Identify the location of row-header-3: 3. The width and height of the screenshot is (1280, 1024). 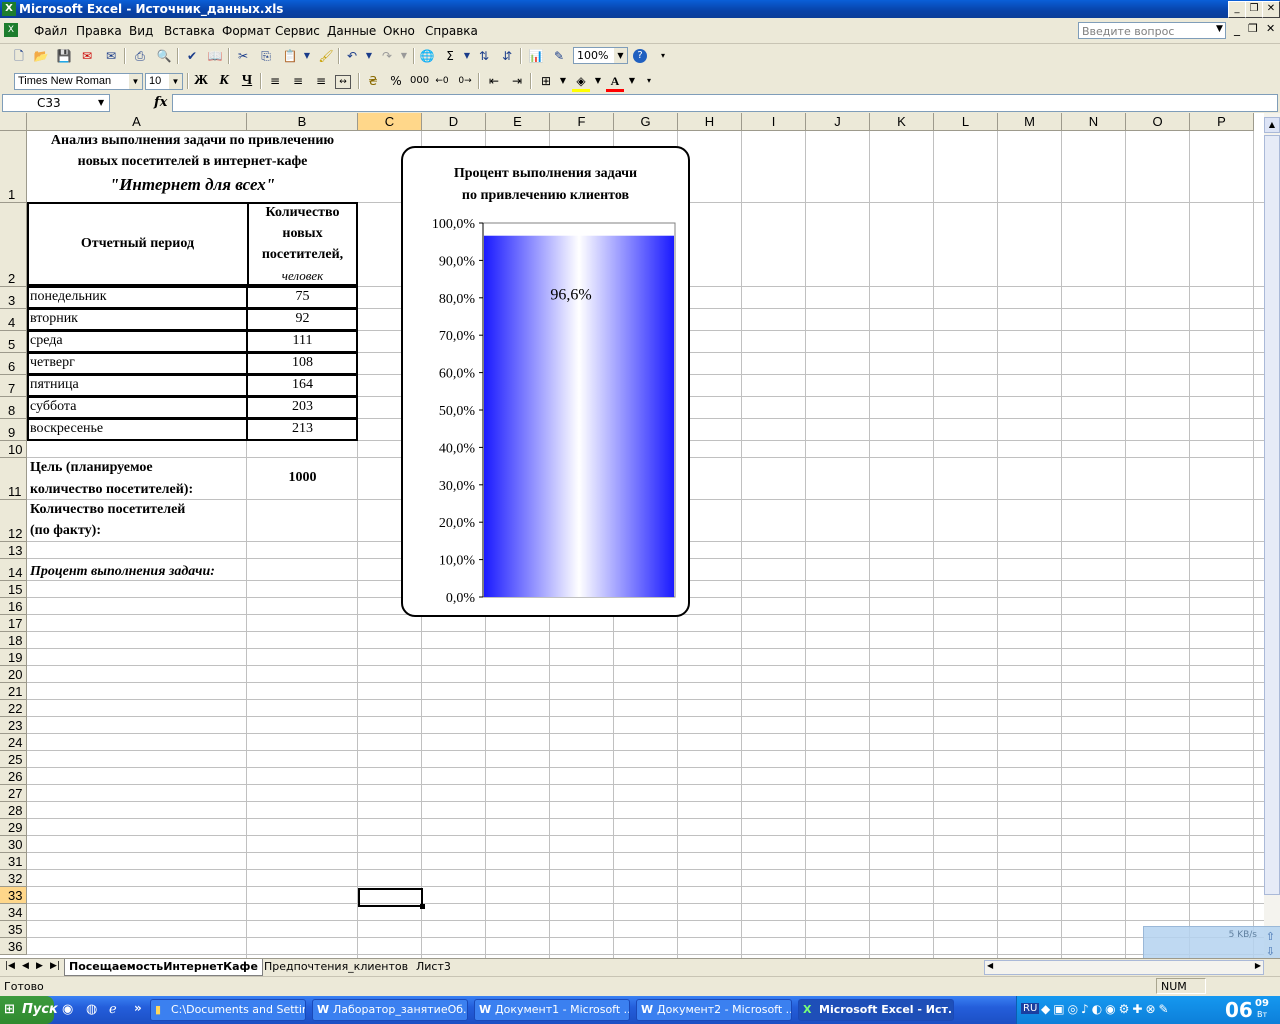
(13, 298).